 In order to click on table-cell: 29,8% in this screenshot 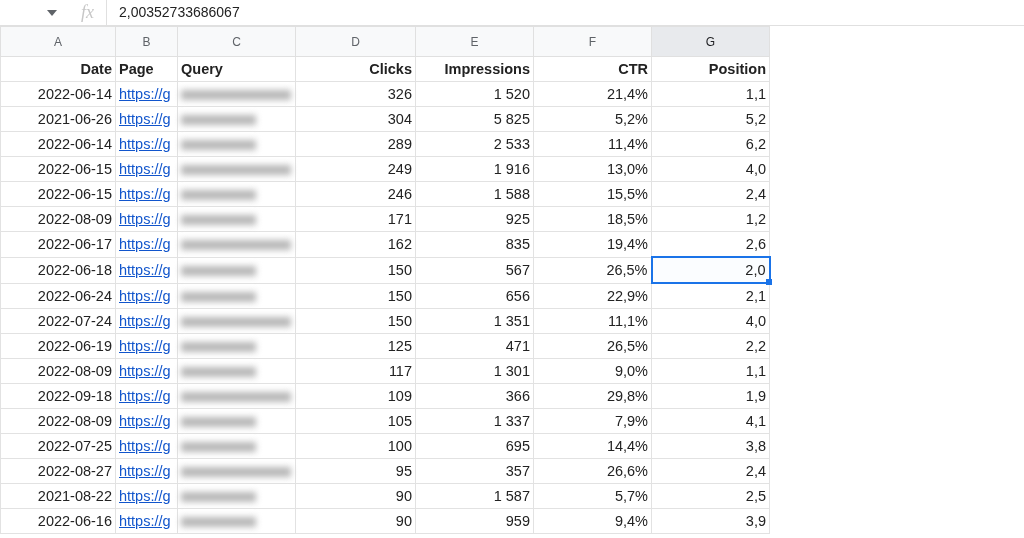, I will do `click(592, 396)`.